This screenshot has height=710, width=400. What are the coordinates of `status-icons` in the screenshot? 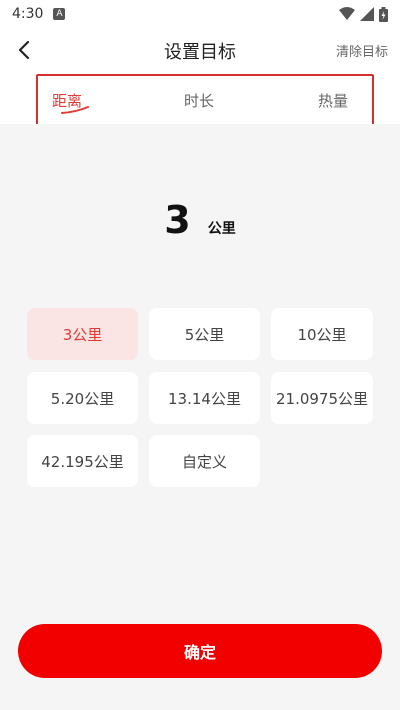 It's located at (363, 14).